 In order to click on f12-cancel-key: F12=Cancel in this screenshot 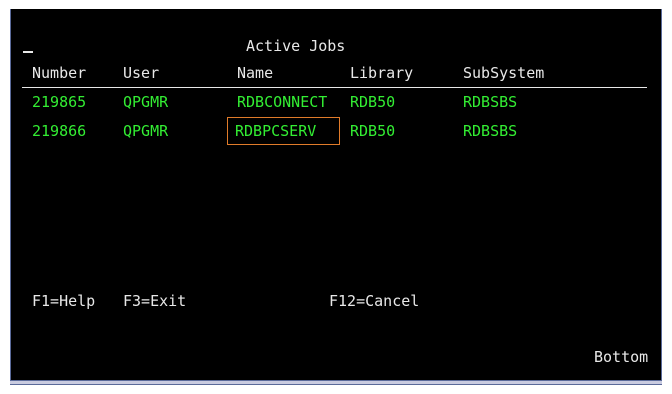, I will do `click(374, 301)`.